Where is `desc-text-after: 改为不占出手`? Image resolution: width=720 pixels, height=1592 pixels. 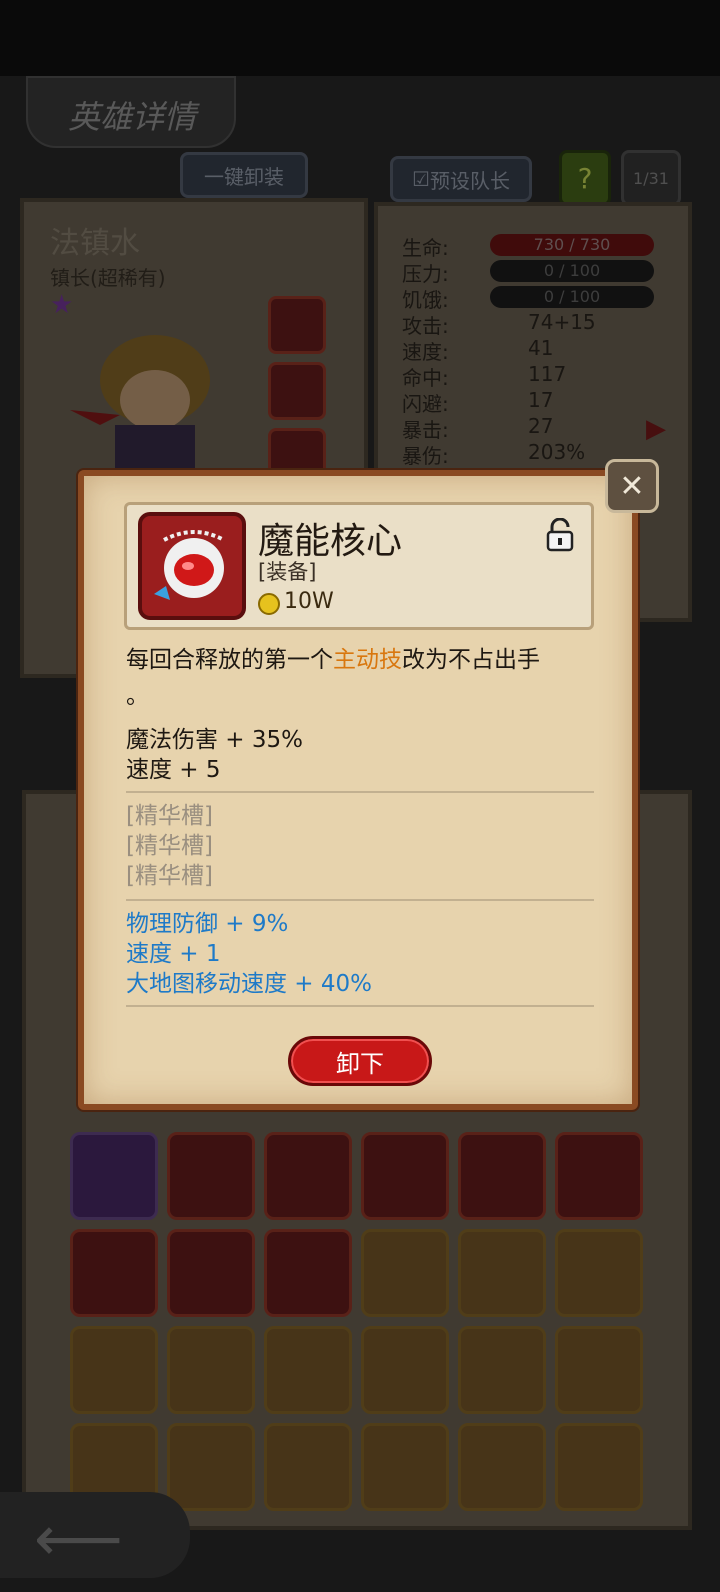
desc-text-after: 改为不占出手 is located at coordinates (471, 660).